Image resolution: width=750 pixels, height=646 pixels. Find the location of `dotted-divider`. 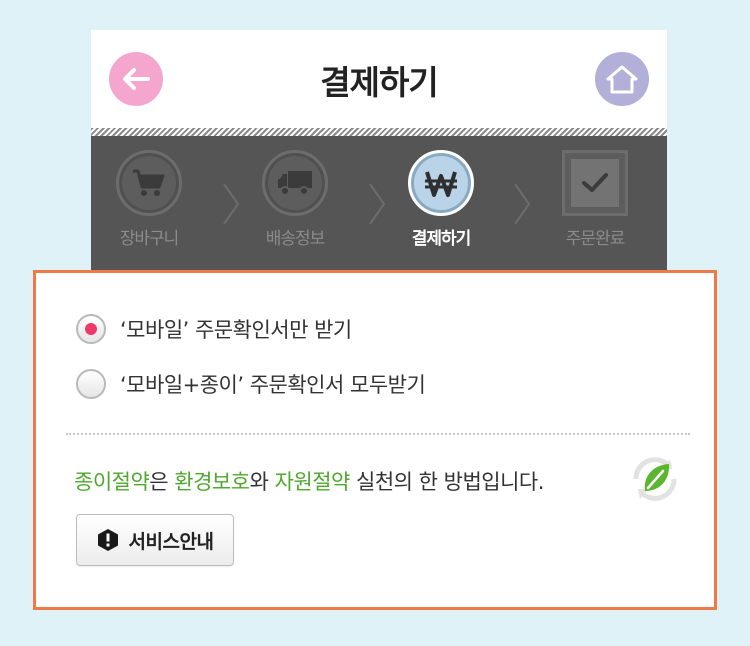

dotted-divider is located at coordinates (378, 434).